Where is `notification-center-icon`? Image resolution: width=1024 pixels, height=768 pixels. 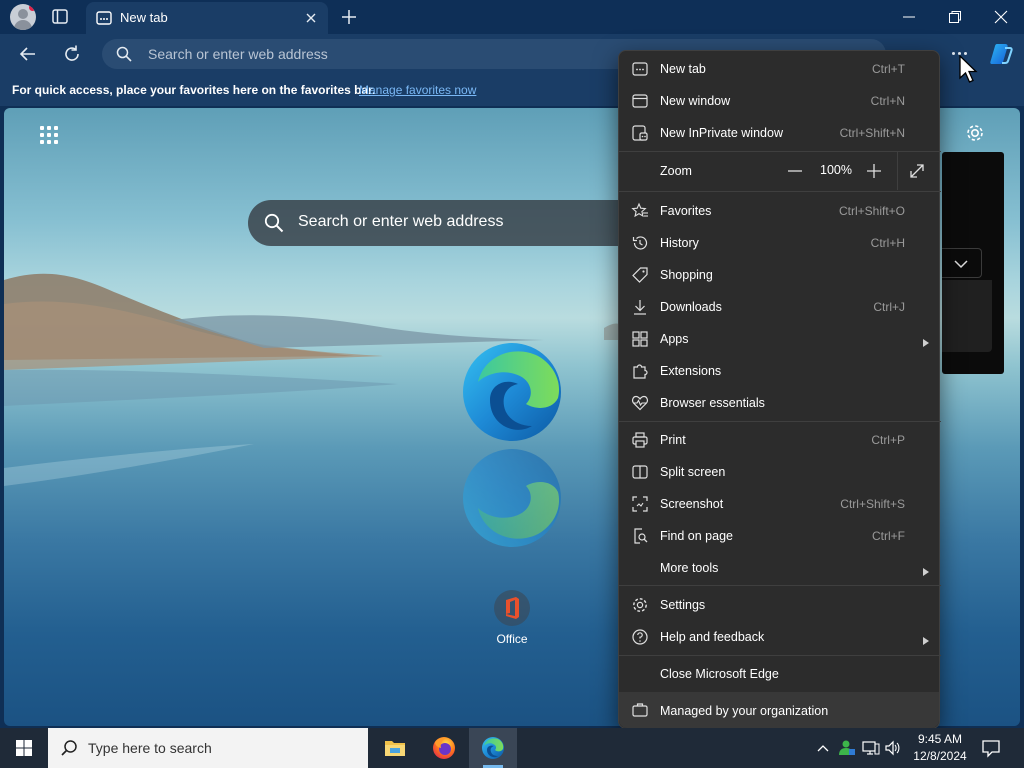
notification-center-icon is located at coordinates (991, 748).